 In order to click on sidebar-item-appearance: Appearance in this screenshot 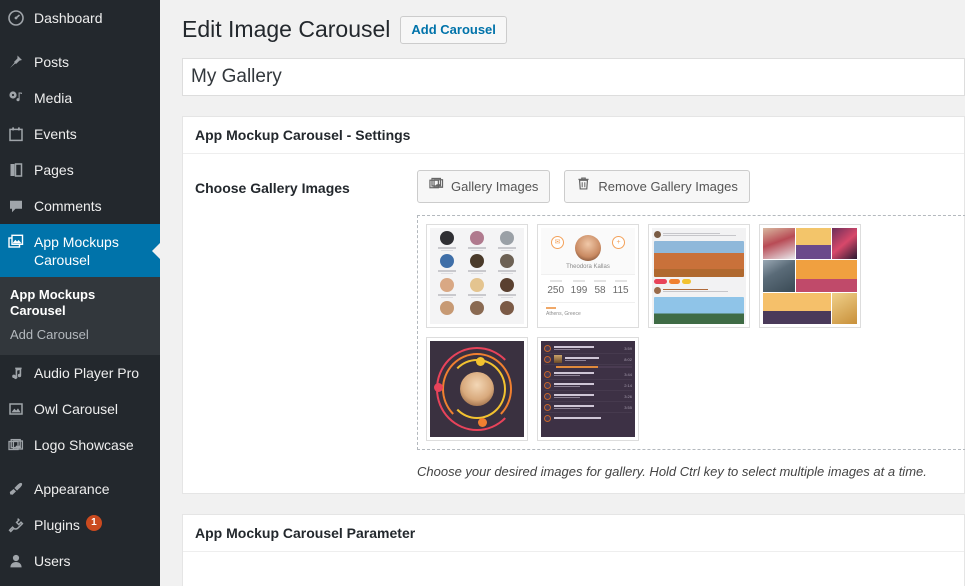, I will do `click(80, 489)`.